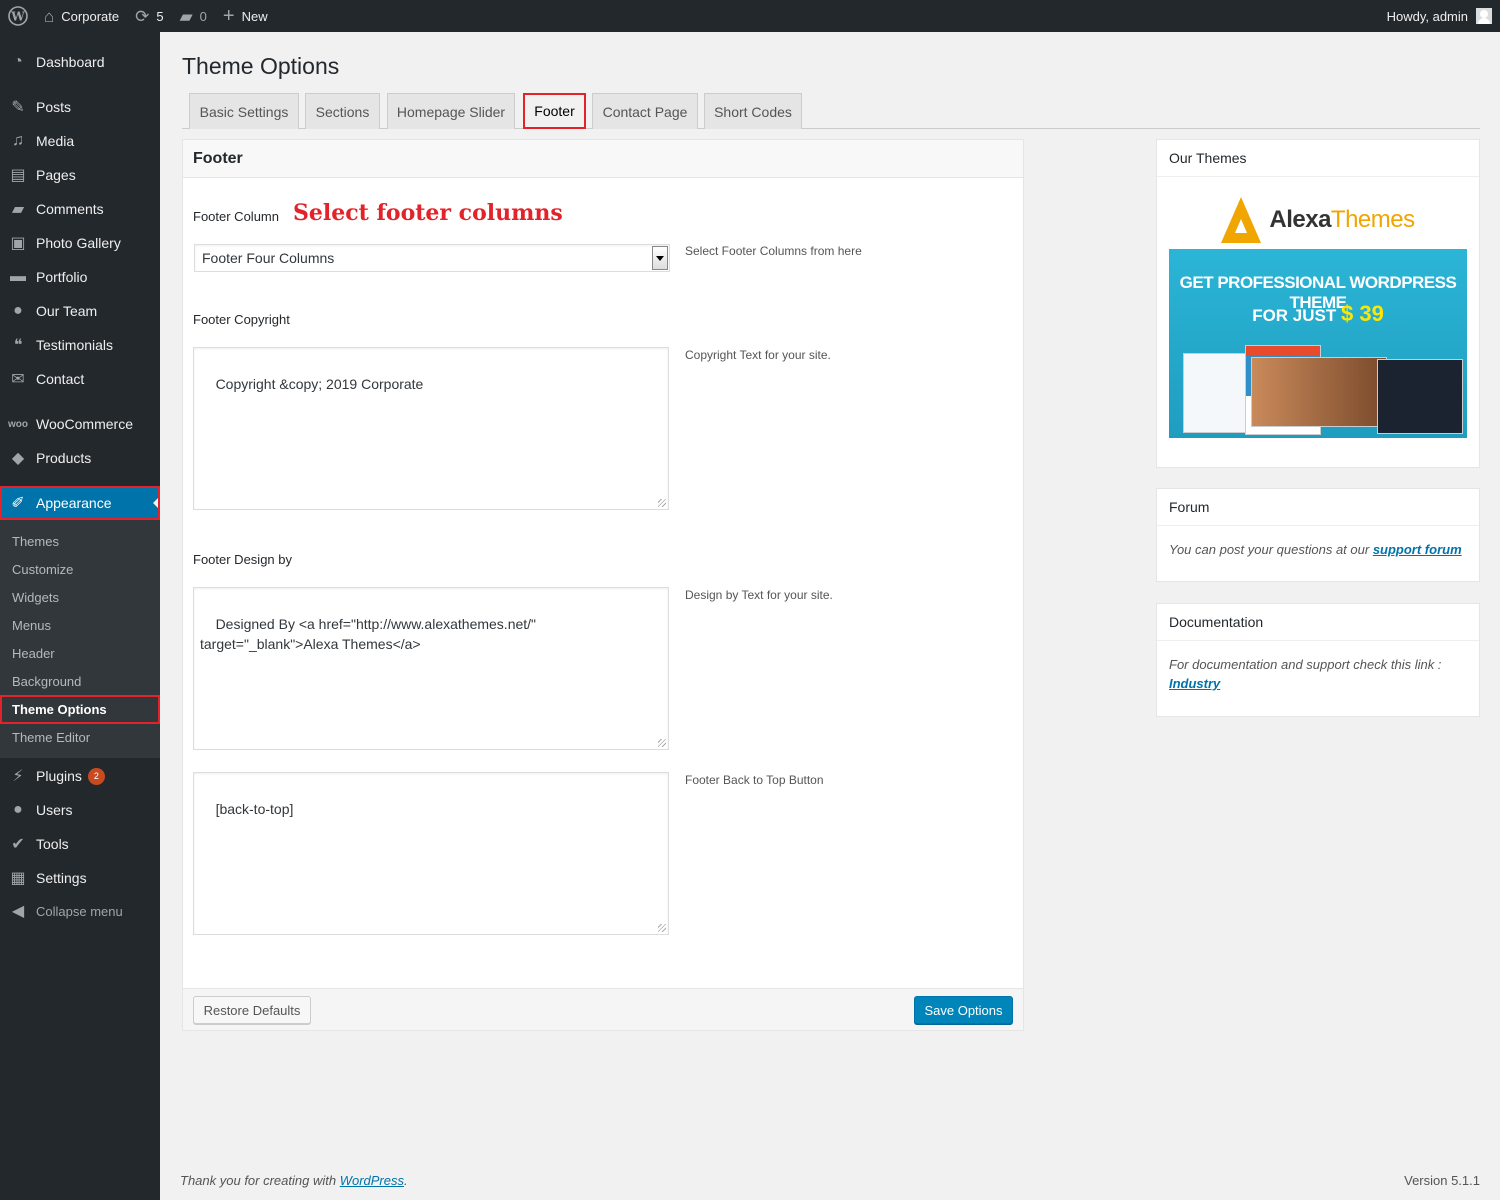 This screenshot has height=1200, width=1500. Describe the element at coordinates (55, 141) in the screenshot. I see `menu-label: Media` at that location.